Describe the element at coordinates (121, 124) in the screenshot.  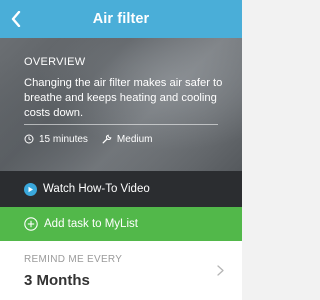
I see `overview-divider` at that location.